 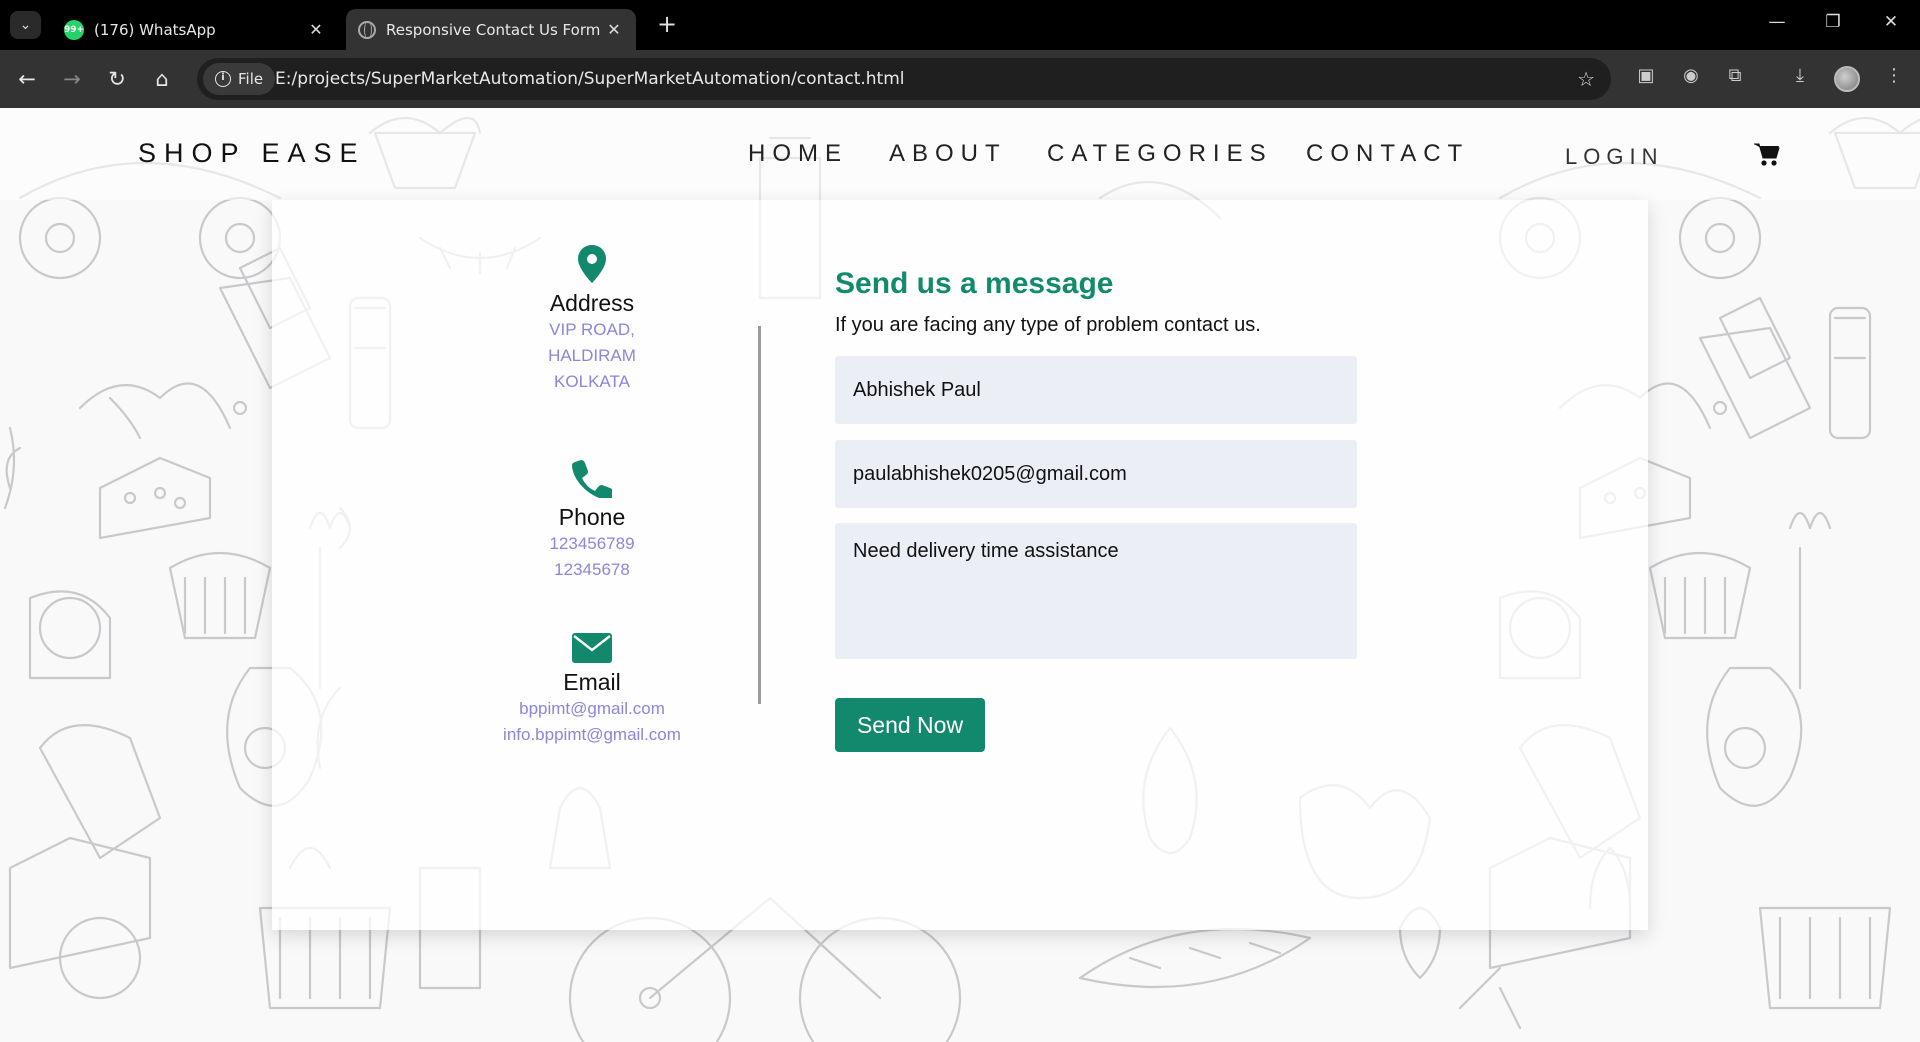 I want to click on forward-icon: →, so click(x=72, y=79).